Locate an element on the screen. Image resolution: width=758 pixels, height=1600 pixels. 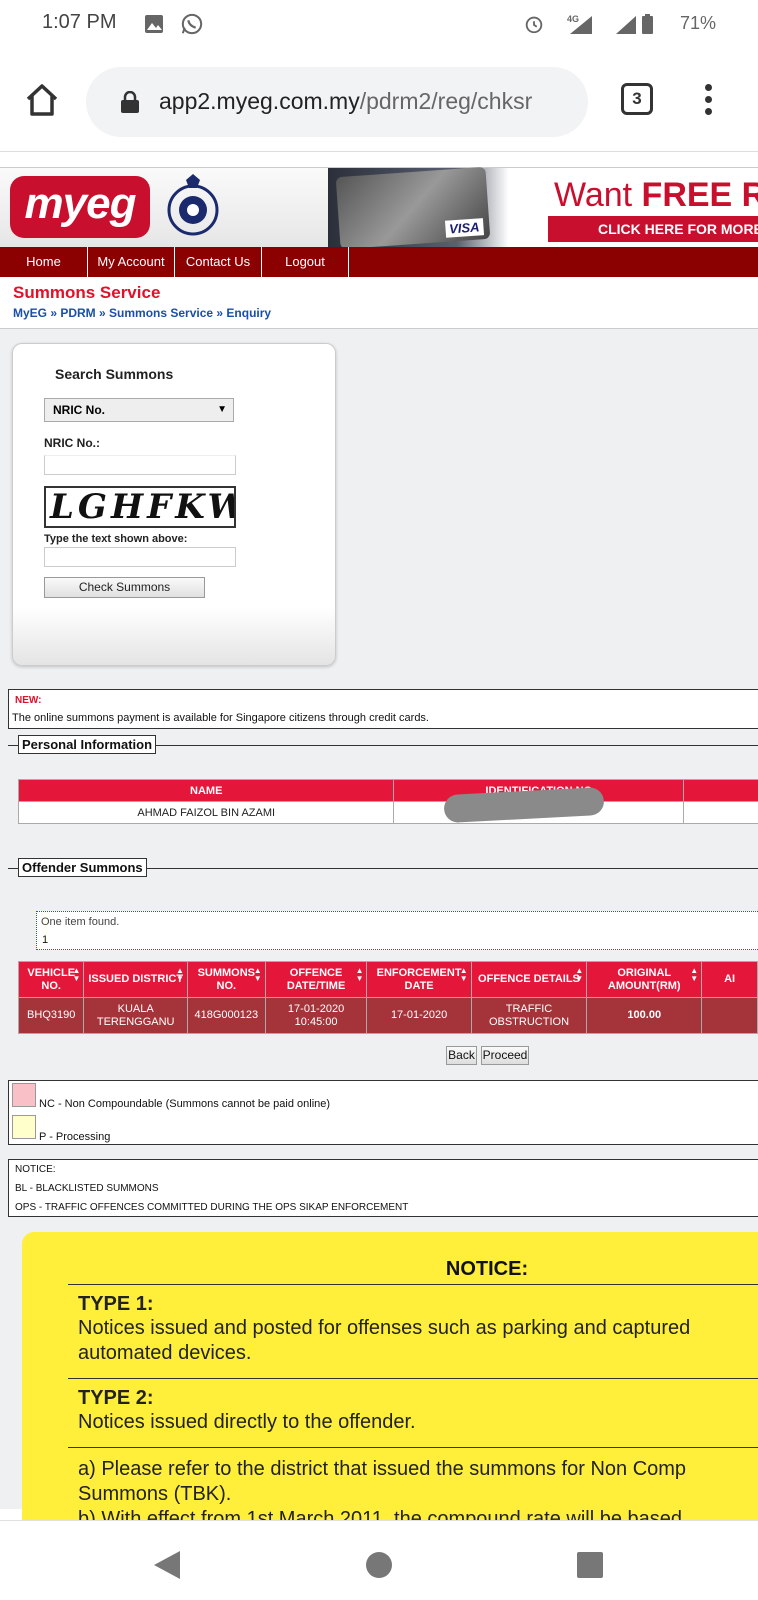
cell-extra is located at coordinates (720, 812).